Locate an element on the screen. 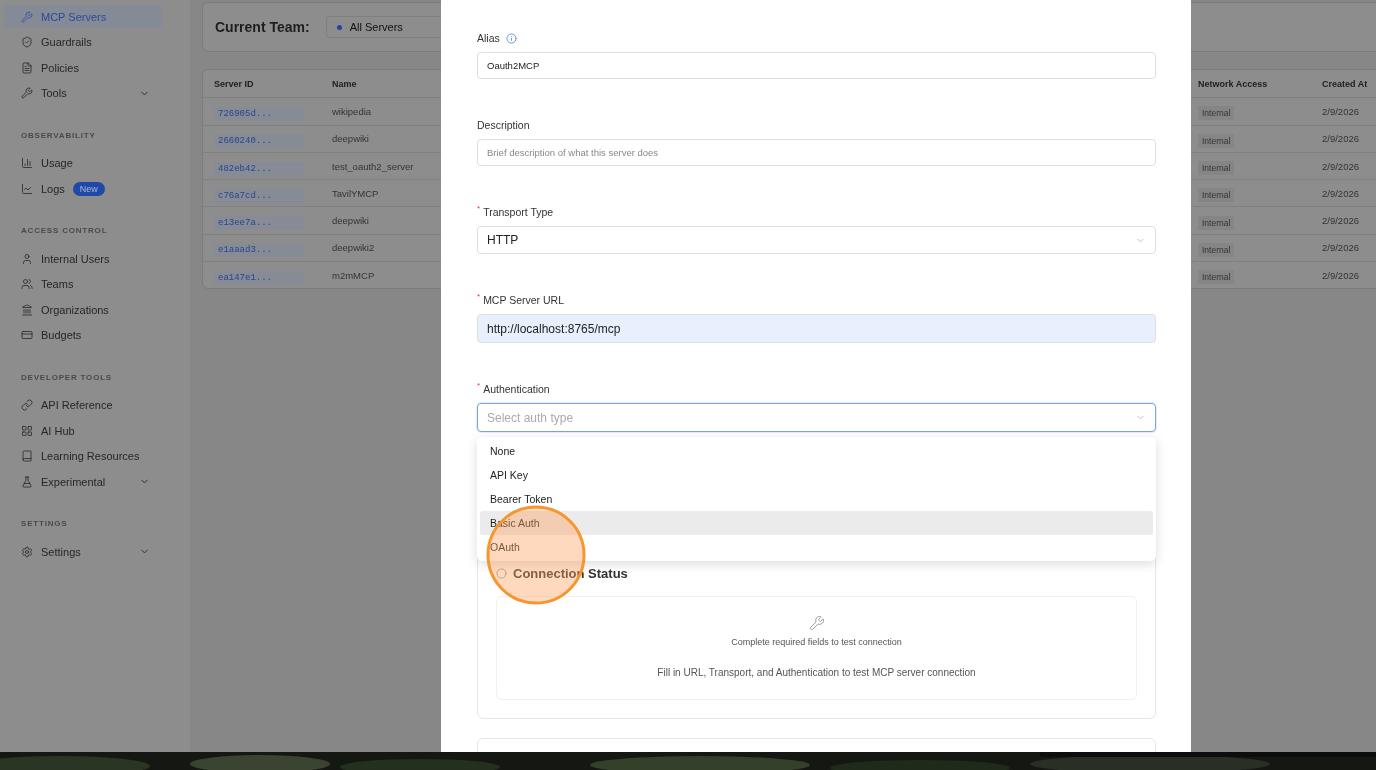 This screenshot has width=1376, height=770. bank-icon is located at coordinates (27, 309).